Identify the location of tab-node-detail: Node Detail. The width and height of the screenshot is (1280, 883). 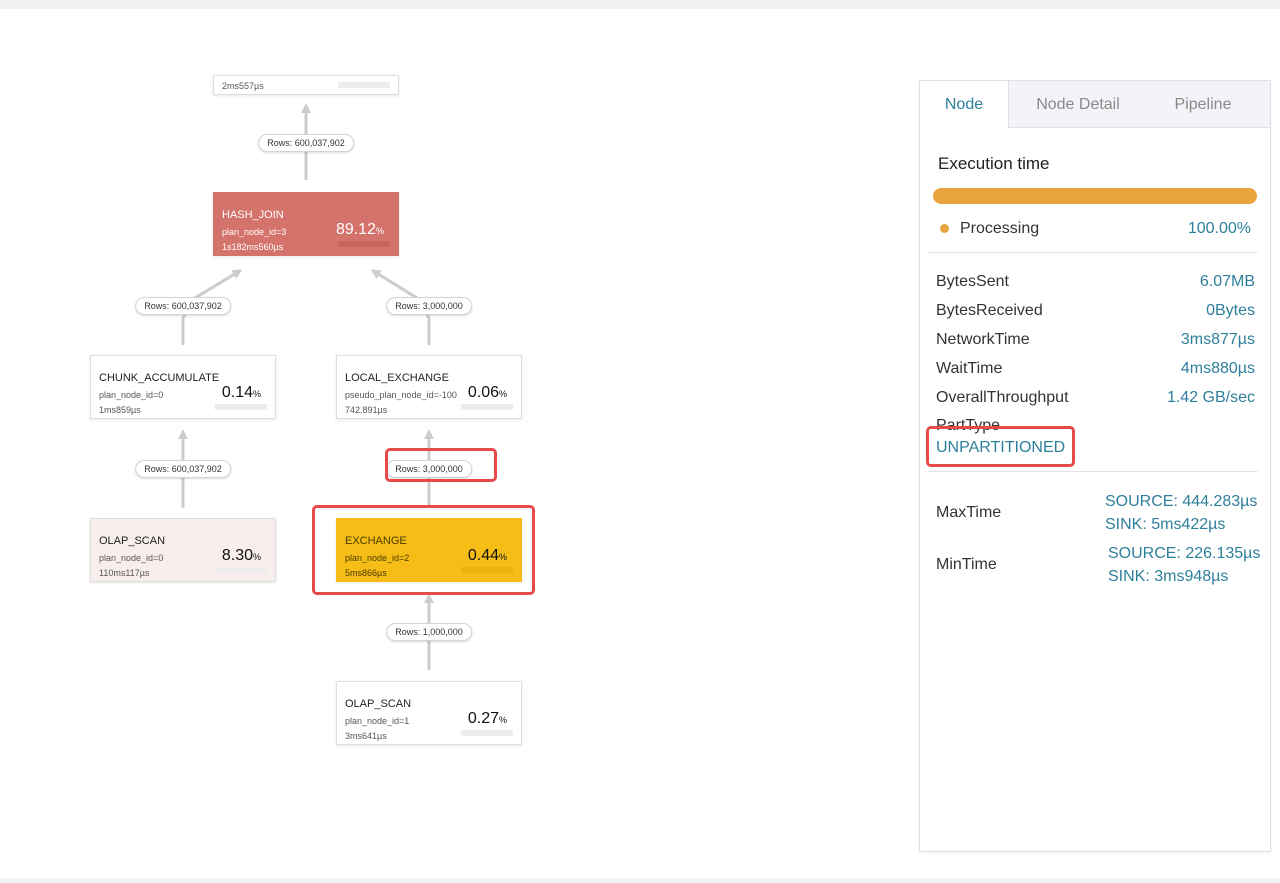
(1078, 104).